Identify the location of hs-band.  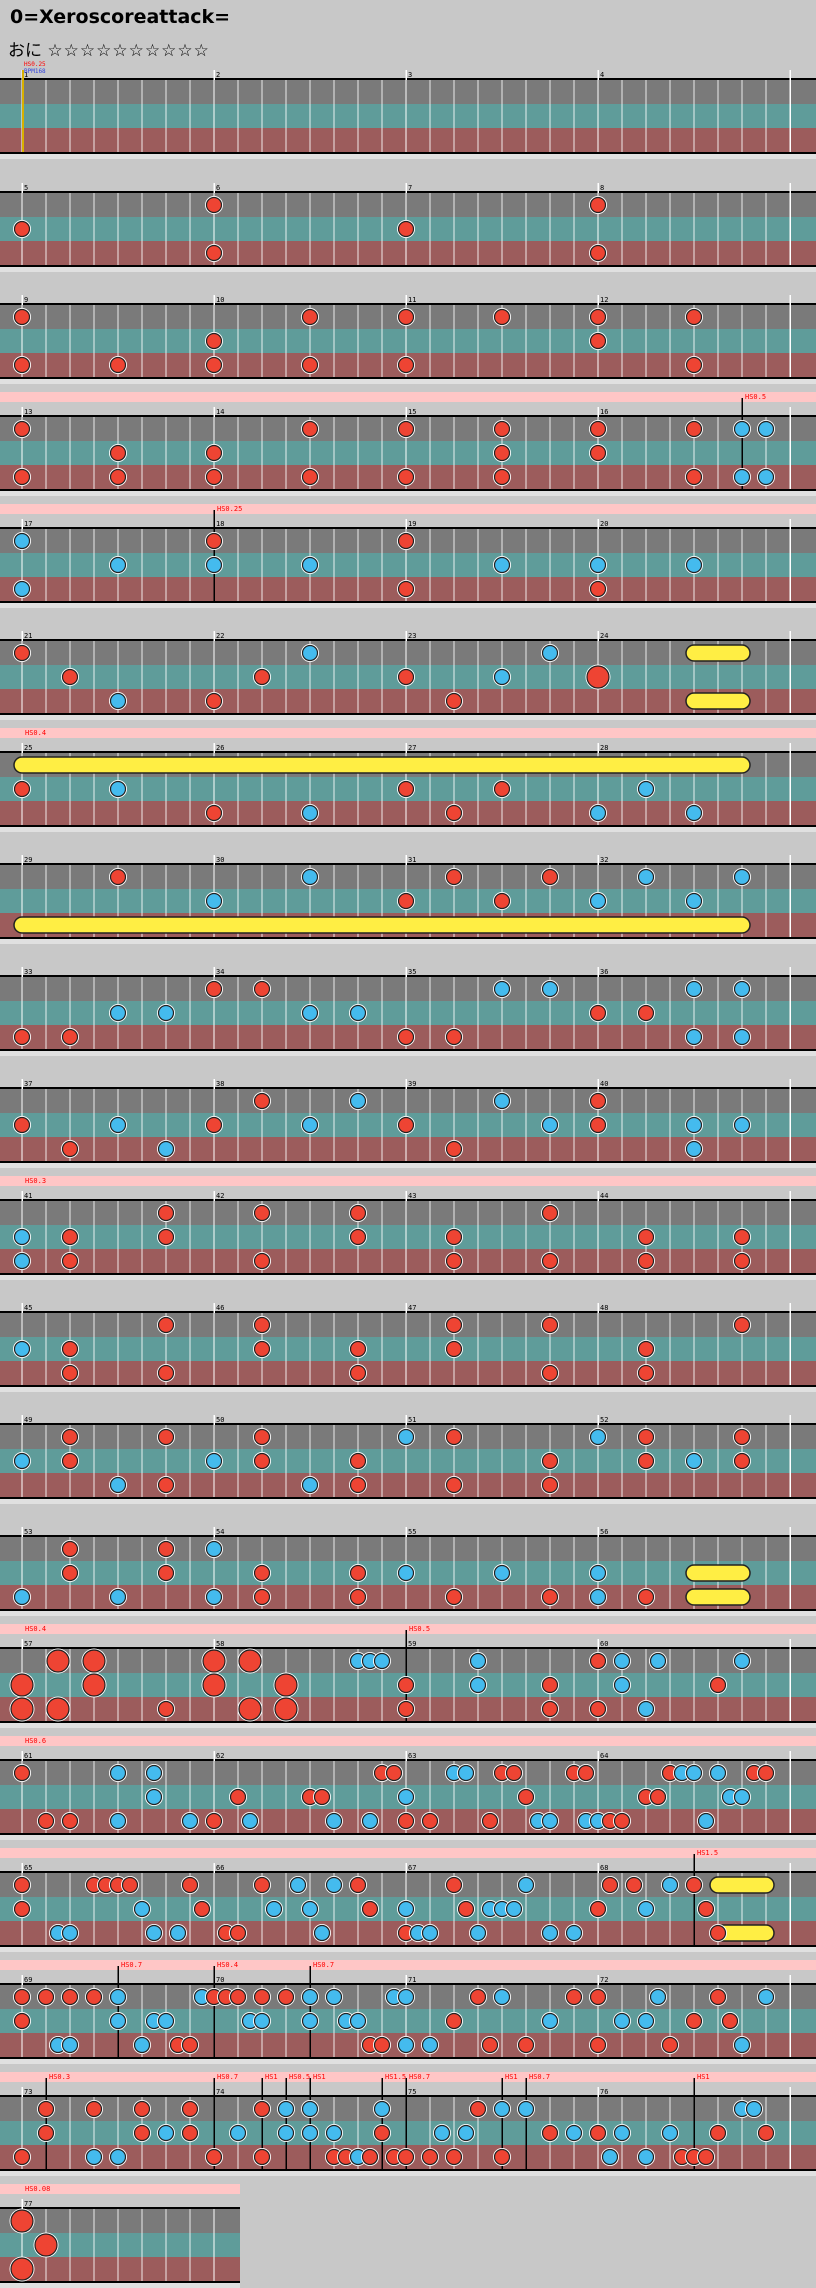
(408, 1629).